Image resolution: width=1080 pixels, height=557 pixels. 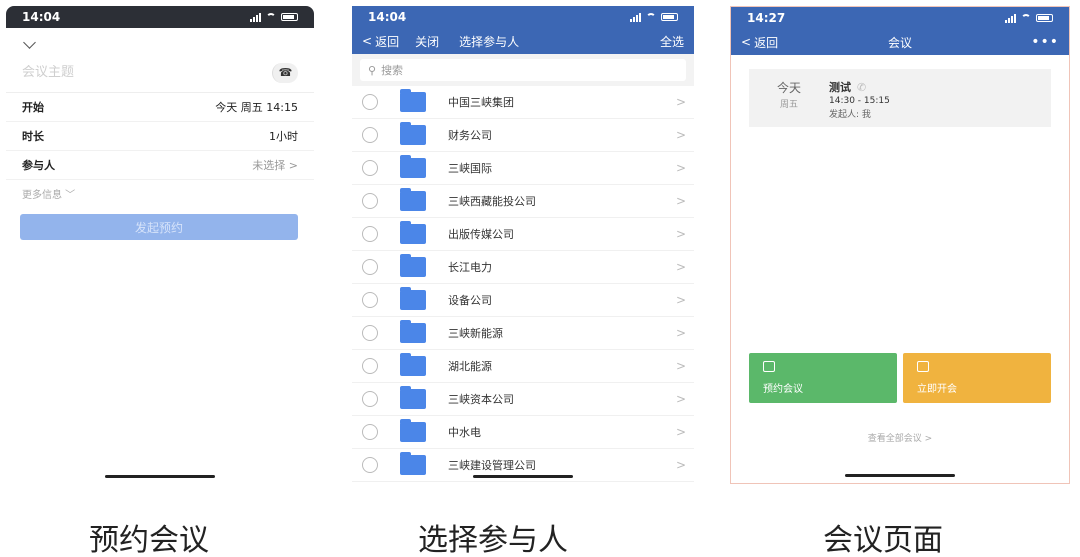 I want to click on start-value: 今天 周五 14:15, so click(x=256, y=107).